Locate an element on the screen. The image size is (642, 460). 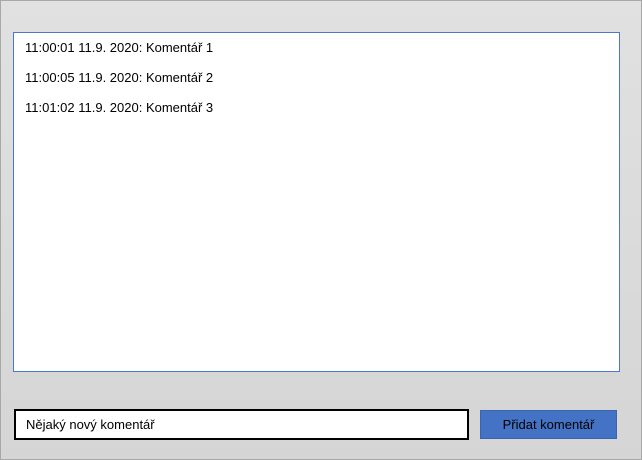
comment-item: 11:00:05 11.9. 2020: Komentář 2 is located at coordinates (119, 77).